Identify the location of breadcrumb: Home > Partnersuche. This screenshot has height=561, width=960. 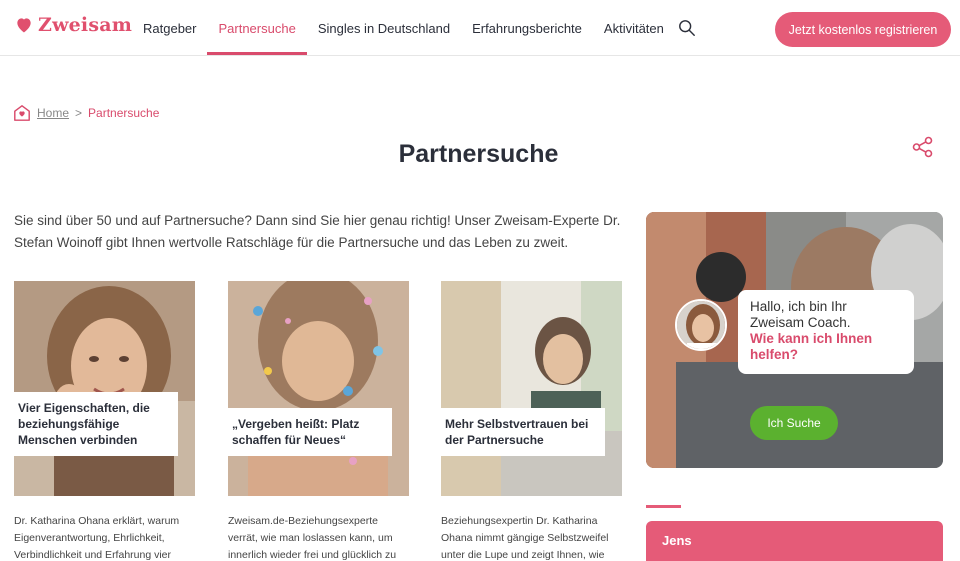
(86, 113).